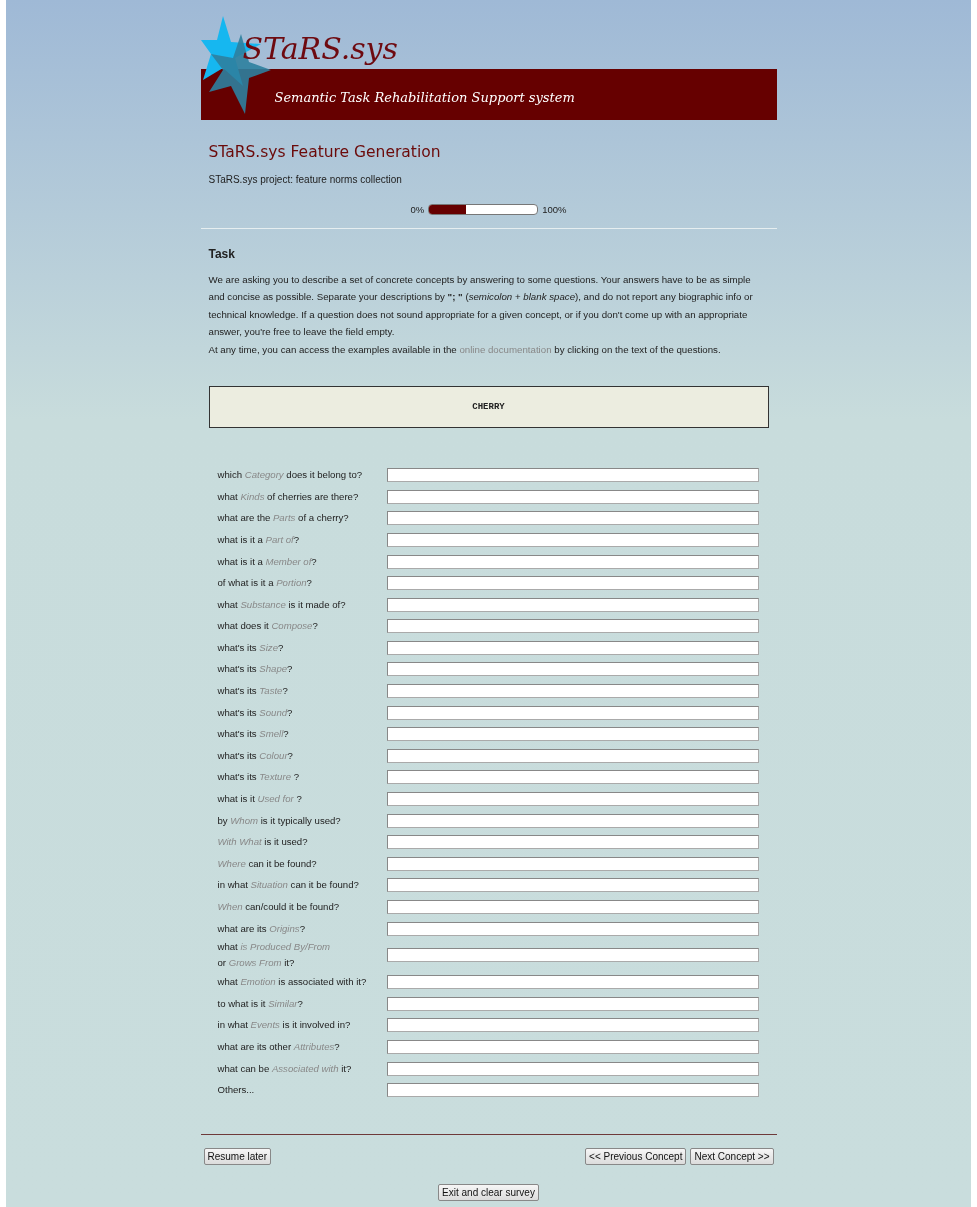  Describe the element at coordinates (302, 691) in the screenshot. I see `question-label: what's its Taste?` at that location.